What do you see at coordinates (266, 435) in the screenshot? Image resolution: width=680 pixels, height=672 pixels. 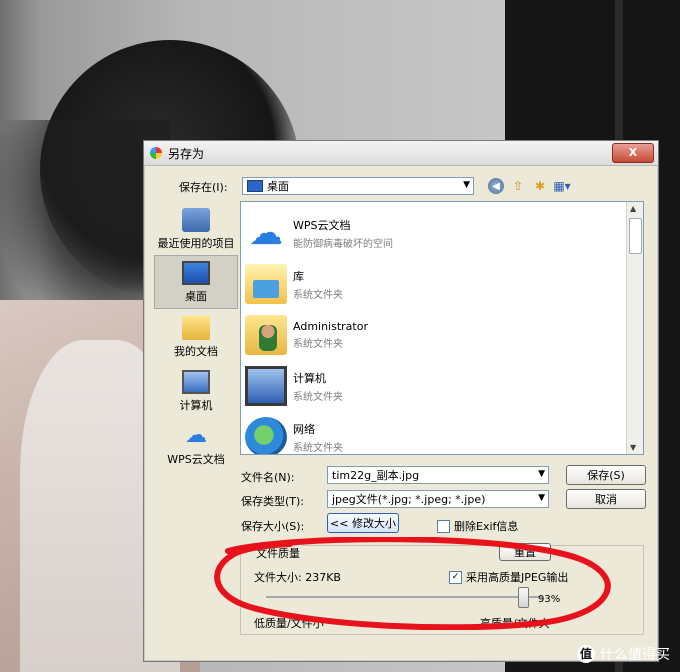 I see `network-icon` at bounding box center [266, 435].